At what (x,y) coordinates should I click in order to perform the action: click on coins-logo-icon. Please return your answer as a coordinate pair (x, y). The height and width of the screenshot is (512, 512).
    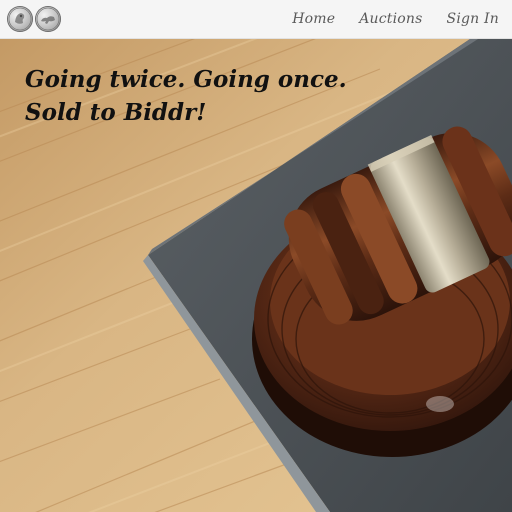
    Looking at the image, I should click on (35, 19).